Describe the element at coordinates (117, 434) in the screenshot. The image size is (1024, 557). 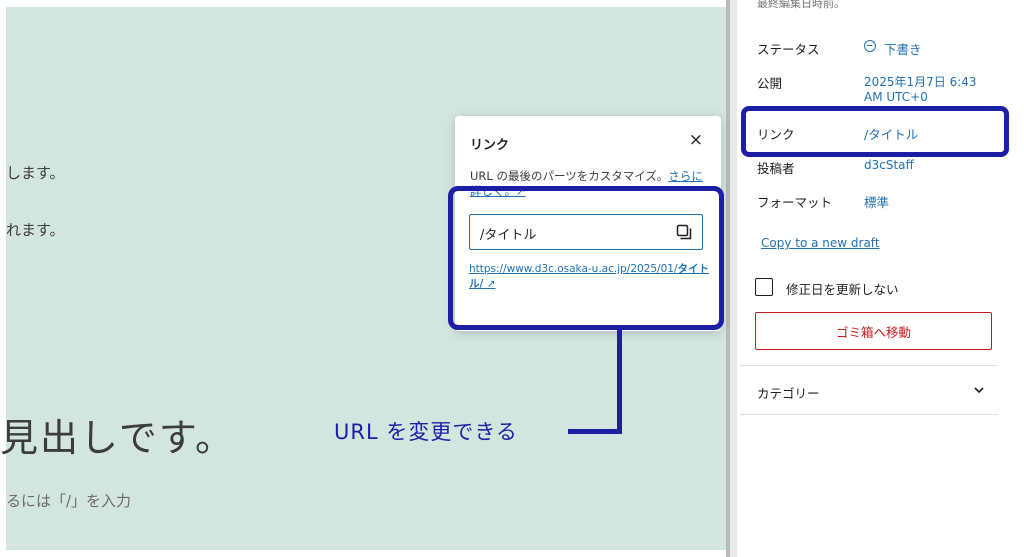
I see `heading-block: 見出しです。` at that location.